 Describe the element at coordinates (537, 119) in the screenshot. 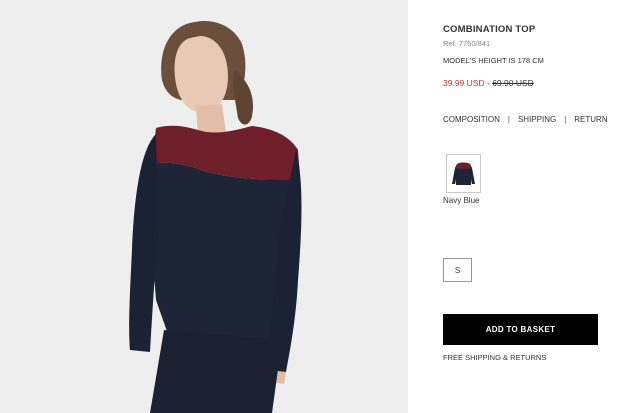

I see `shipping-link: SHIPPING` at that location.